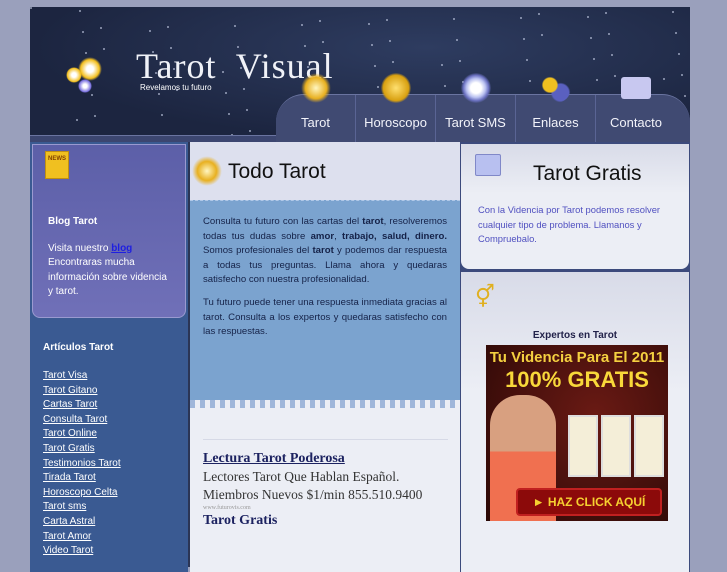 This screenshot has height=572, width=727. What do you see at coordinates (176, 87) in the screenshot?
I see `logo-tagline: Revelamos tu futuro` at bounding box center [176, 87].